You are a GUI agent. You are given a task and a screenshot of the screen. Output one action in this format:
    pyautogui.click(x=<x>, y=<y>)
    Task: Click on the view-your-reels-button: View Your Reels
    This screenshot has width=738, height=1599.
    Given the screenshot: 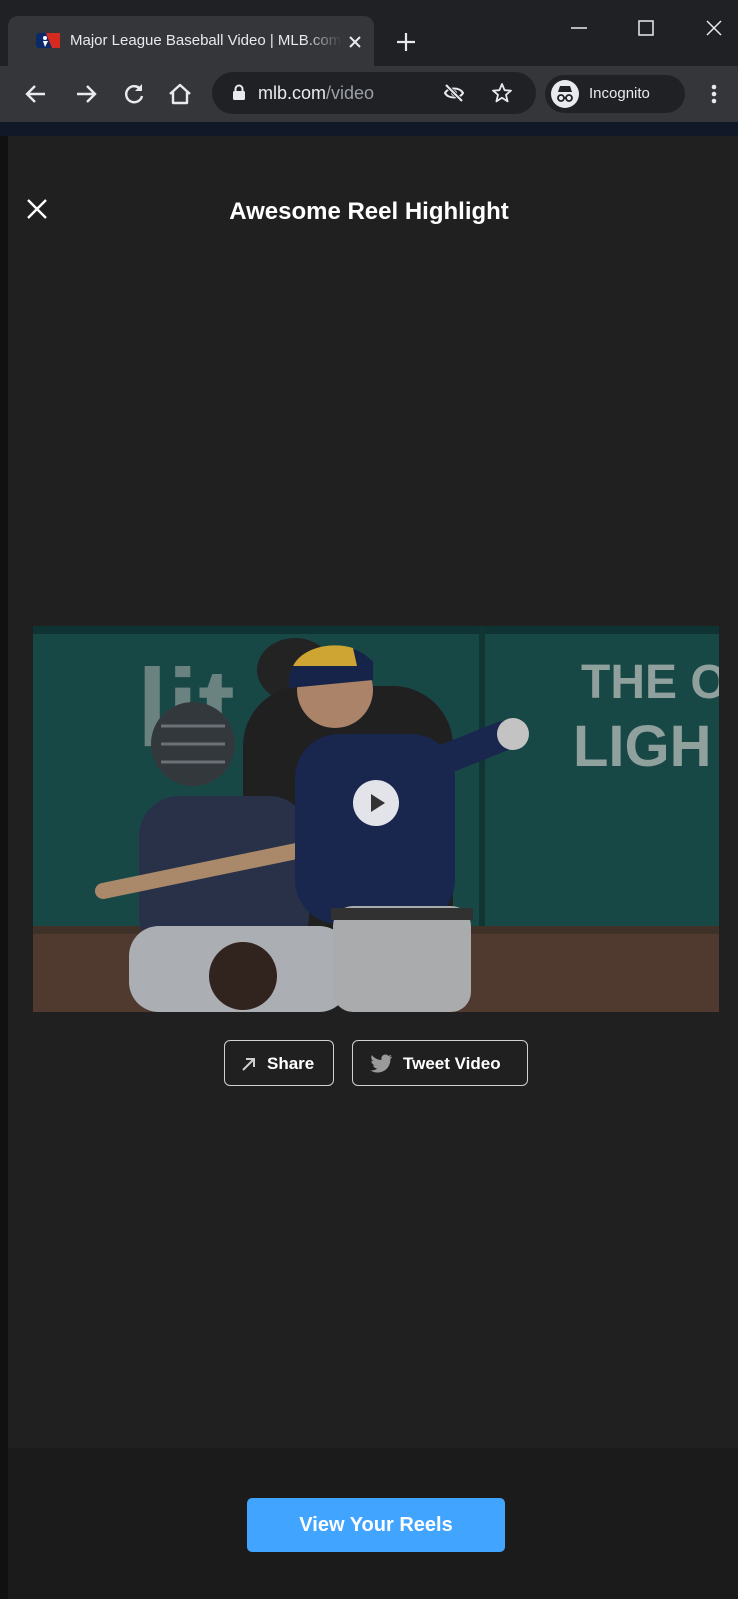 What is the action you would take?
    pyautogui.click(x=376, y=1525)
    